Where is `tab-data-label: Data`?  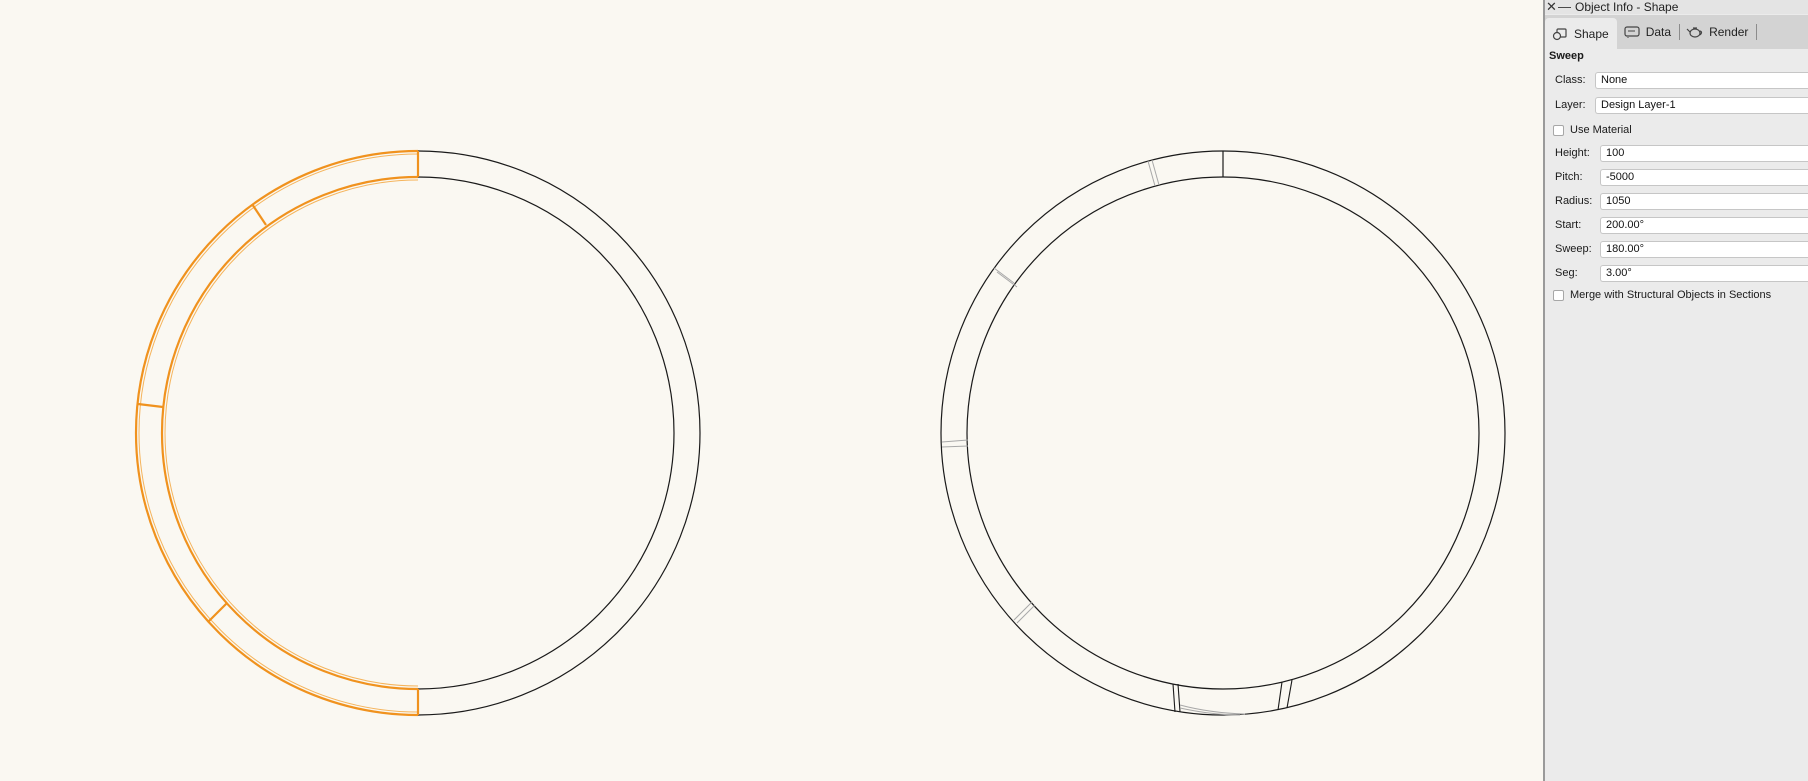 tab-data-label: Data is located at coordinates (1658, 32).